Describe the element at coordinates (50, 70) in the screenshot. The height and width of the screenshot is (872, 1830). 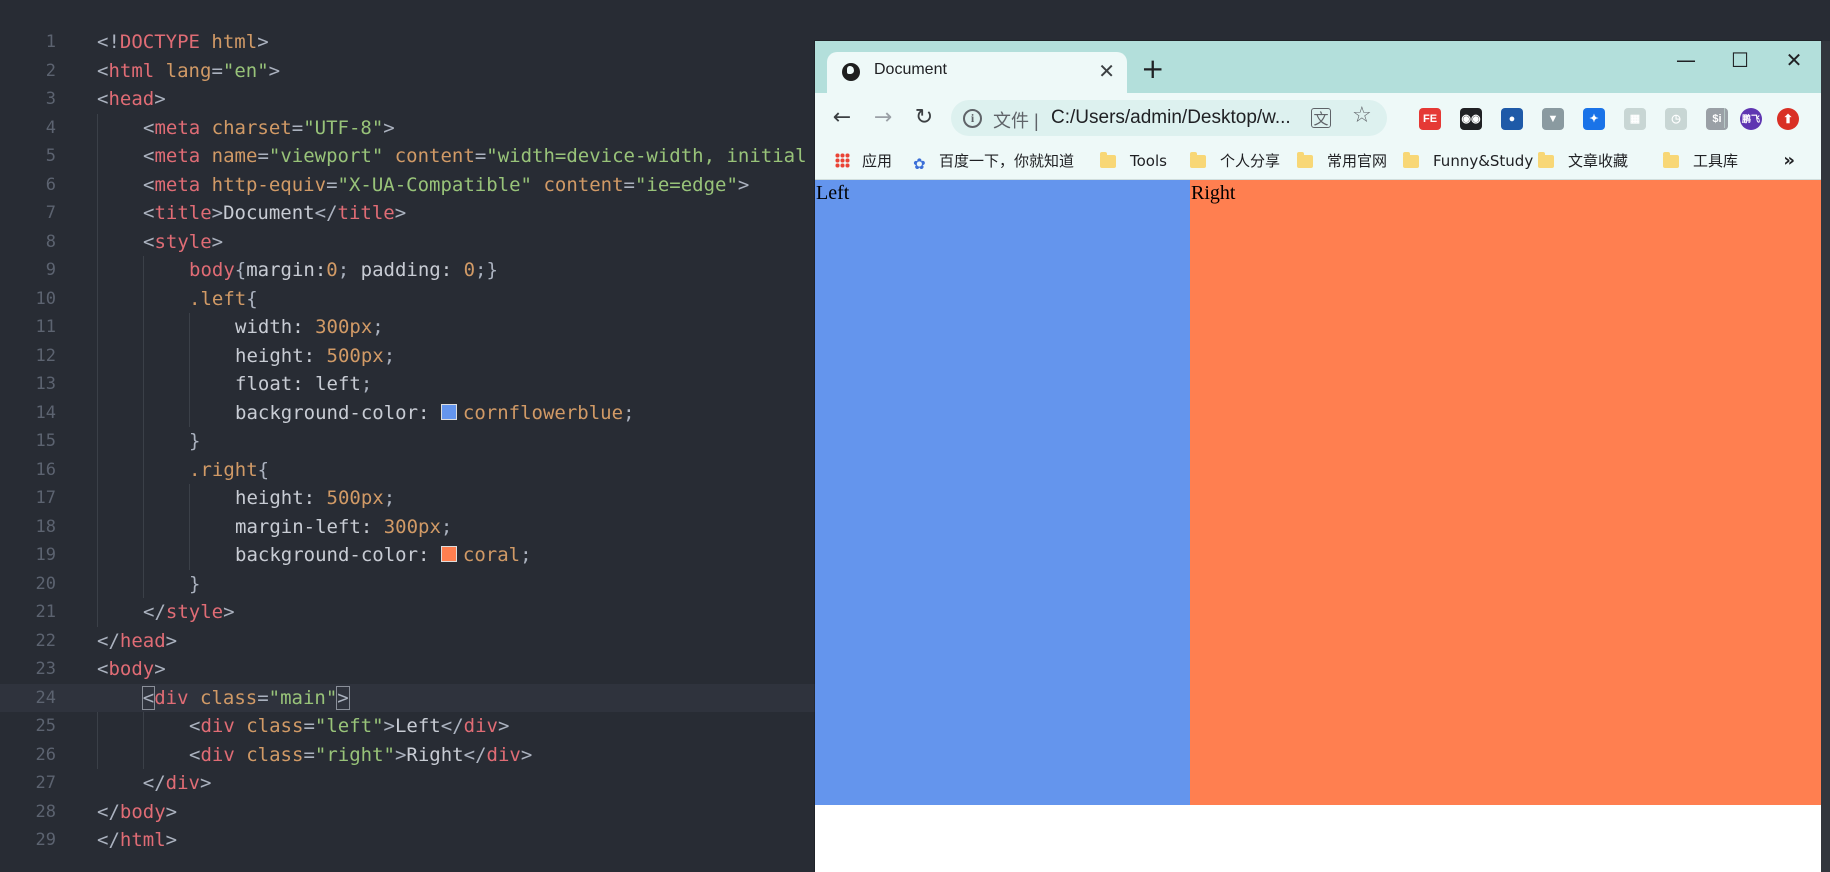
I see `line-number: 2` at that location.